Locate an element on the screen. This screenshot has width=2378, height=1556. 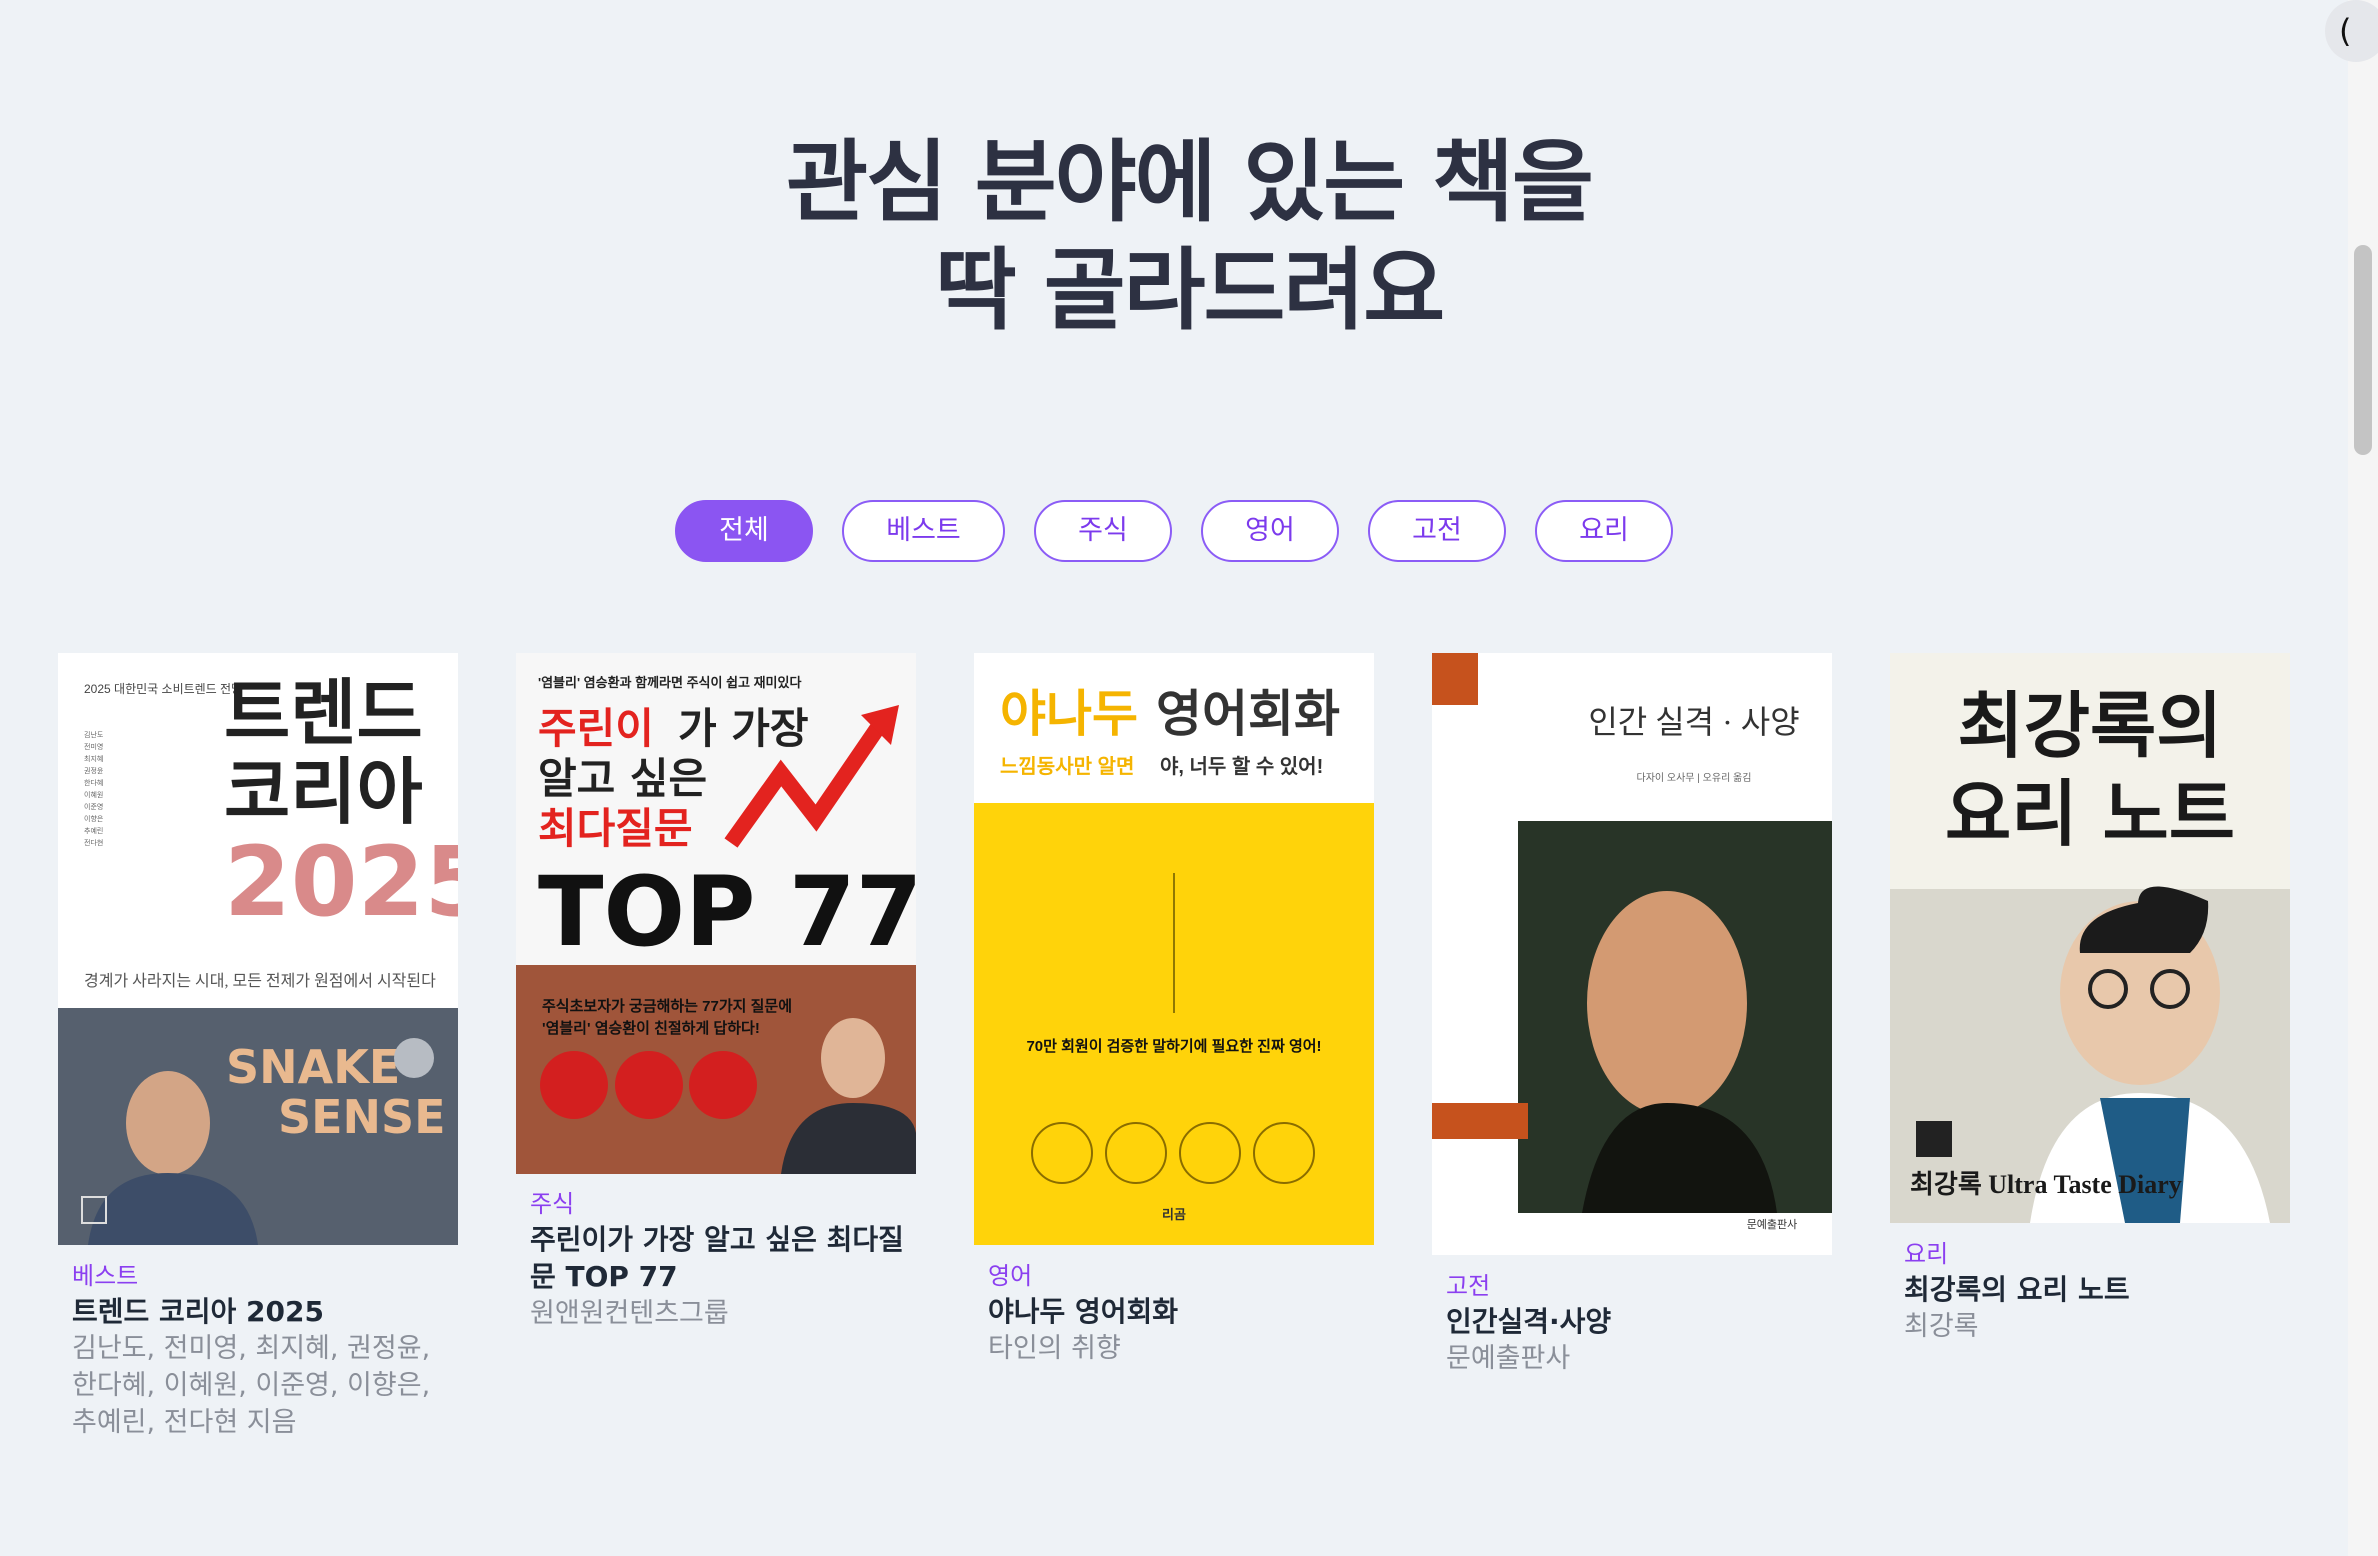
cover-sub-red: 느낌동사만 알면 is located at coordinates (1067, 766).